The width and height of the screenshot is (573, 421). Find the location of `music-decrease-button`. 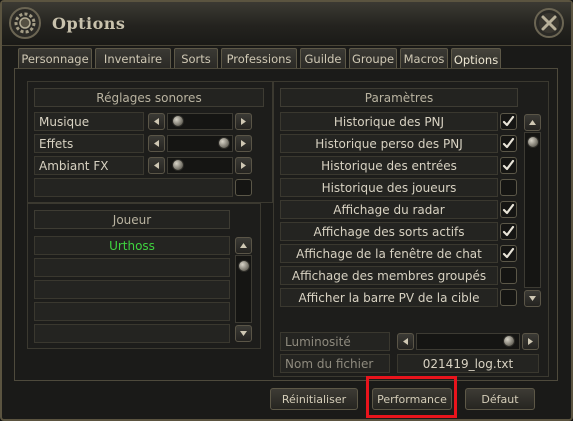

music-decrease-button is located at coordinates (156, 121).